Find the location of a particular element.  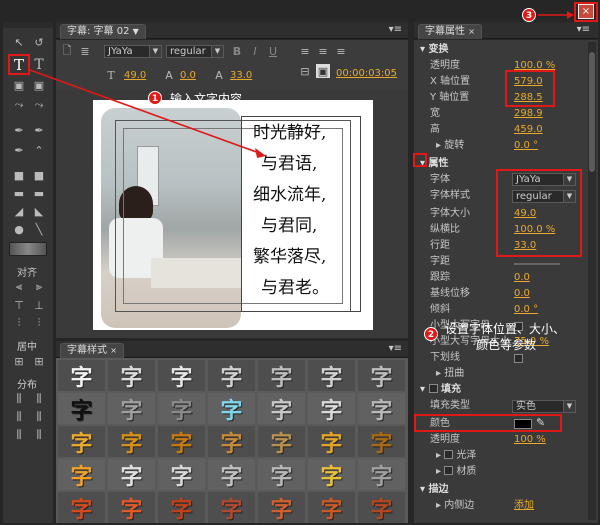

fill-opacity-label: 透明度 is located at coordinates (445, 439).